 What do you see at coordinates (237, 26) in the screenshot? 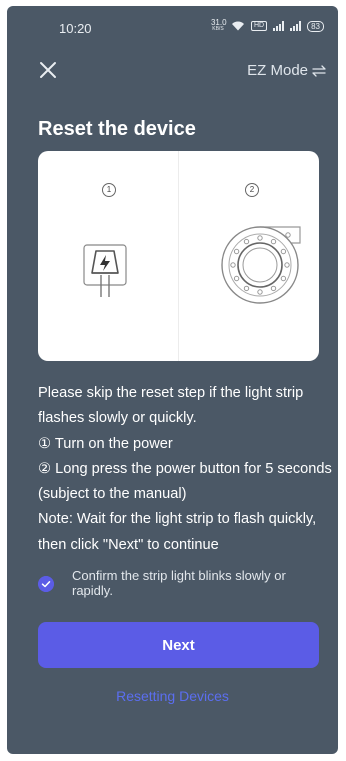
I see `wifi-icon` at bounding box center [237, 26].